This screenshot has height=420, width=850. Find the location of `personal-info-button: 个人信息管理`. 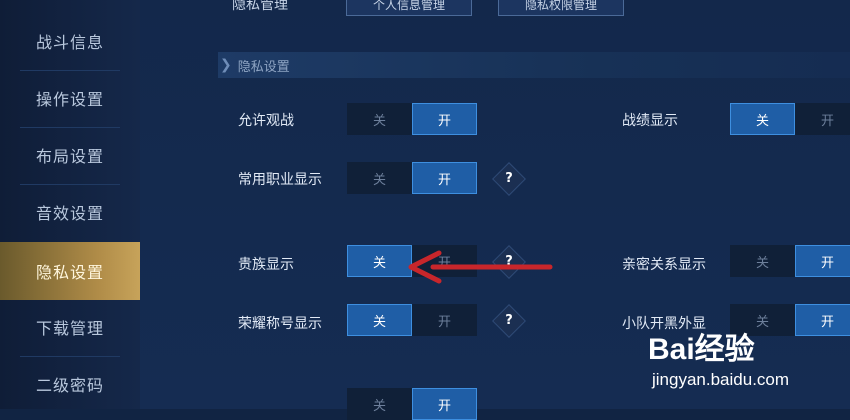

personal-info-button: 个人信息管理 is located at coordinates (409, 8).